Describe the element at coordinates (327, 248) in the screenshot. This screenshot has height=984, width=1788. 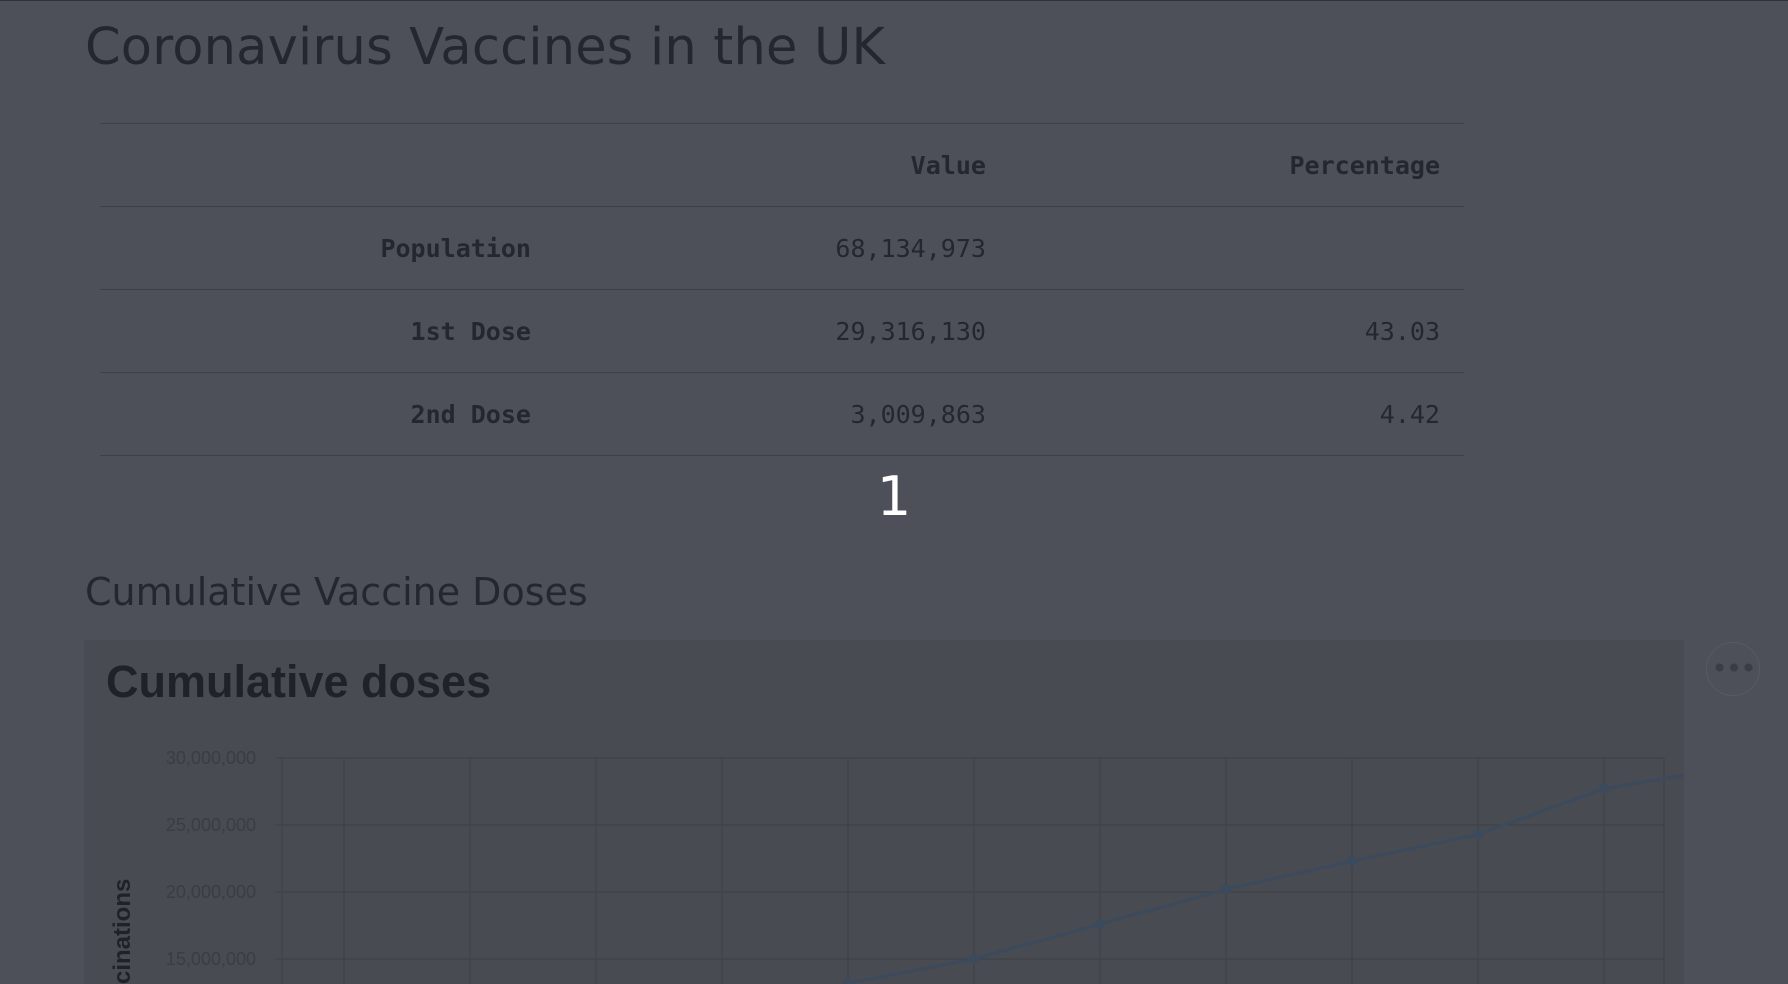
I see `row-label: Population` at that location.